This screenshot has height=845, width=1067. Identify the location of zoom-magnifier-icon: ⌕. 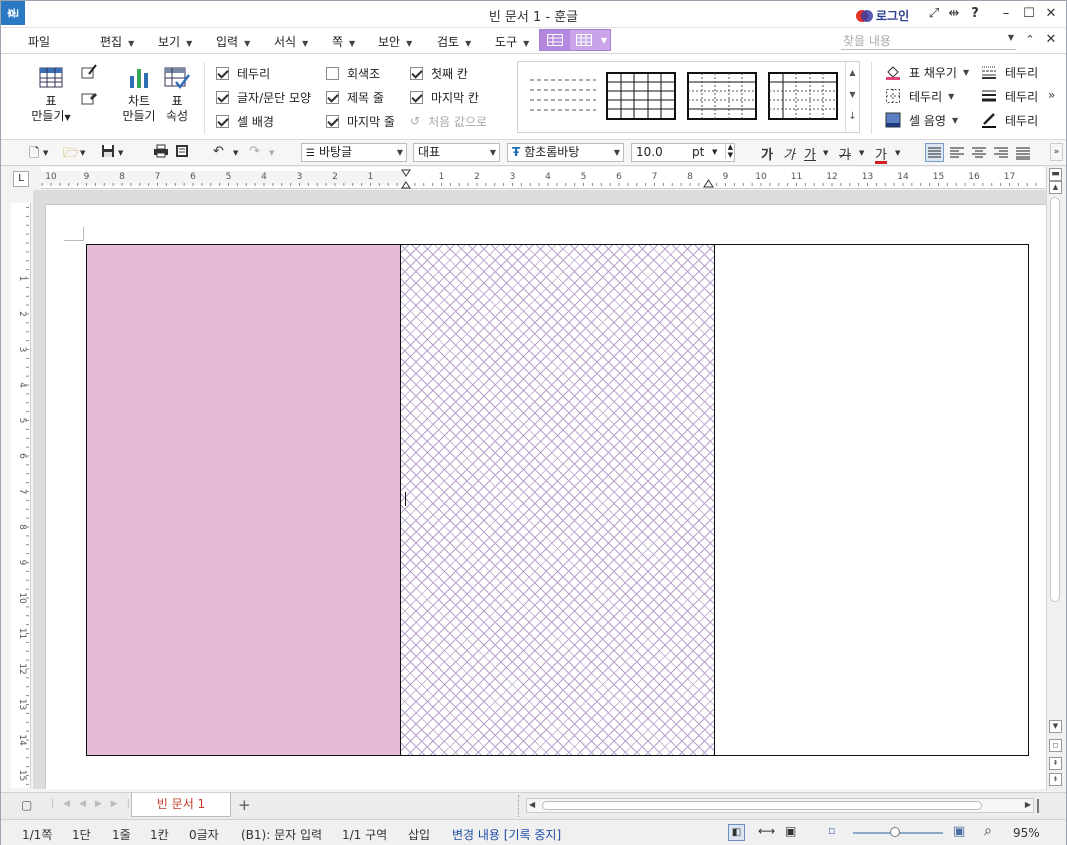
(988, 831).